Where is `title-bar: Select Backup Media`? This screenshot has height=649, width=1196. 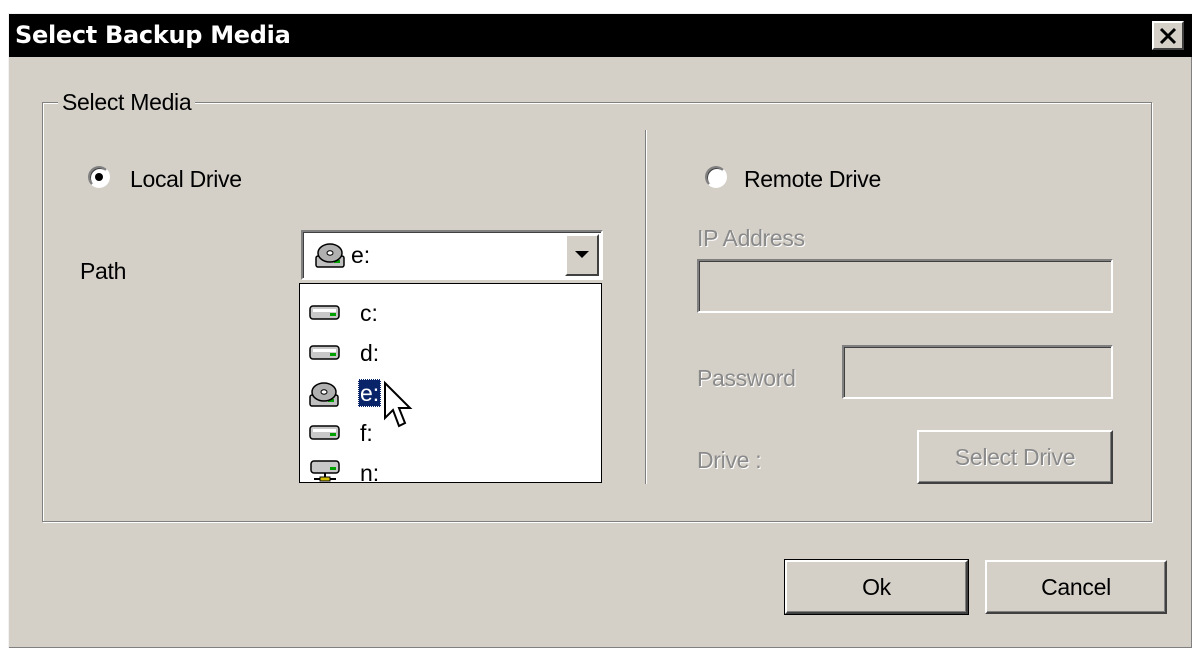
title-bar: Select Backup Media is located at coordinates (600, 35).